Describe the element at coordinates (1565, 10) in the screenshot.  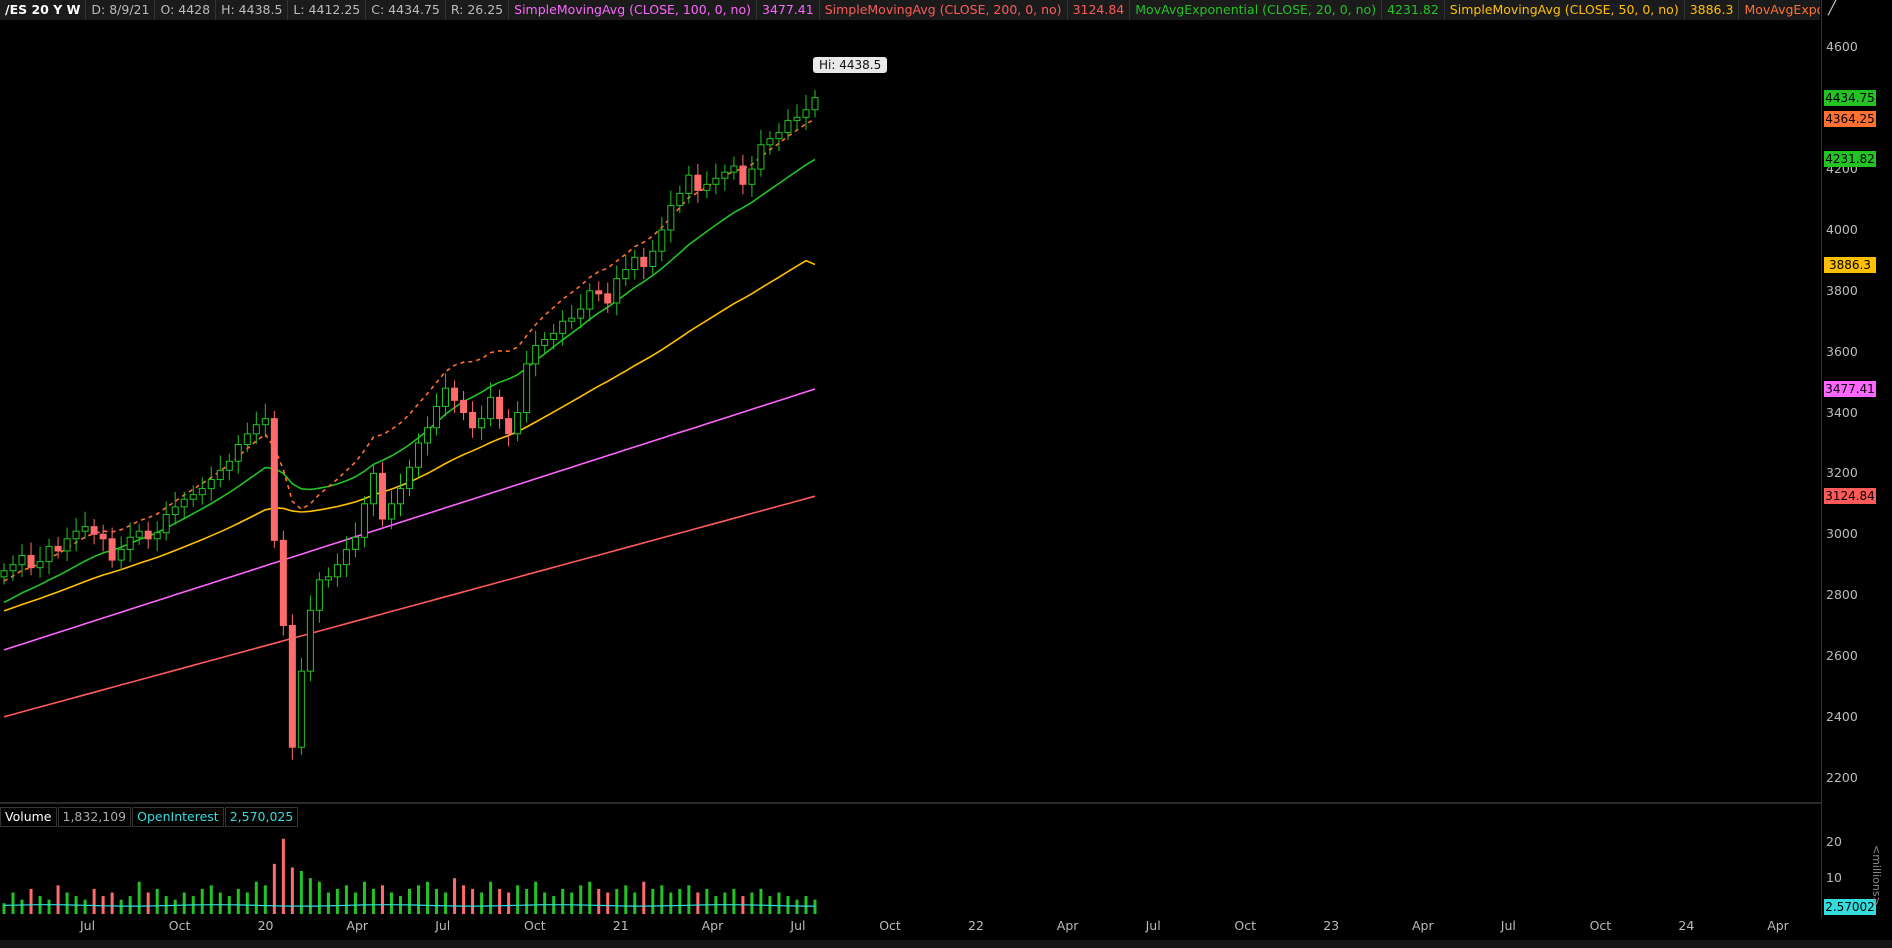
I see `study-sma50-label: SimpleMovingAvg (CLOSE, 50, 0, no)` at that location.